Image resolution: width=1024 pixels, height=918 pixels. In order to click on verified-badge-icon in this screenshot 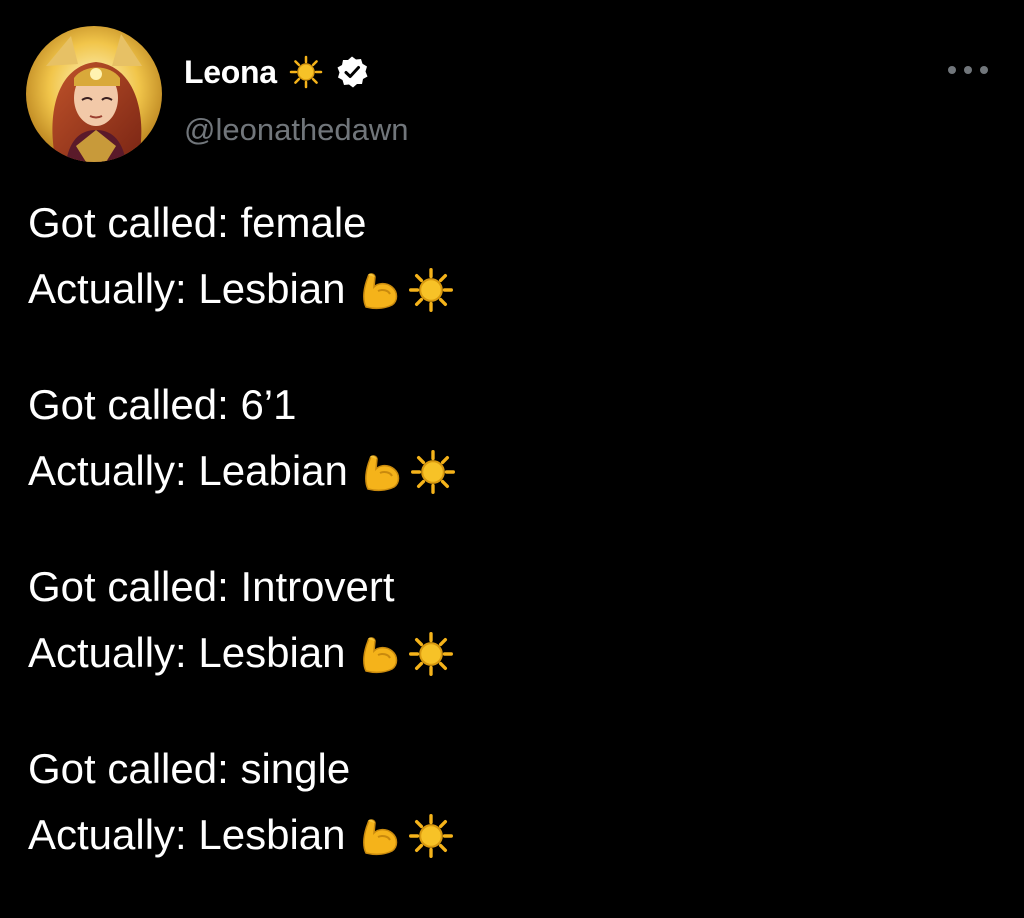, I will do `click(352, 72)`.